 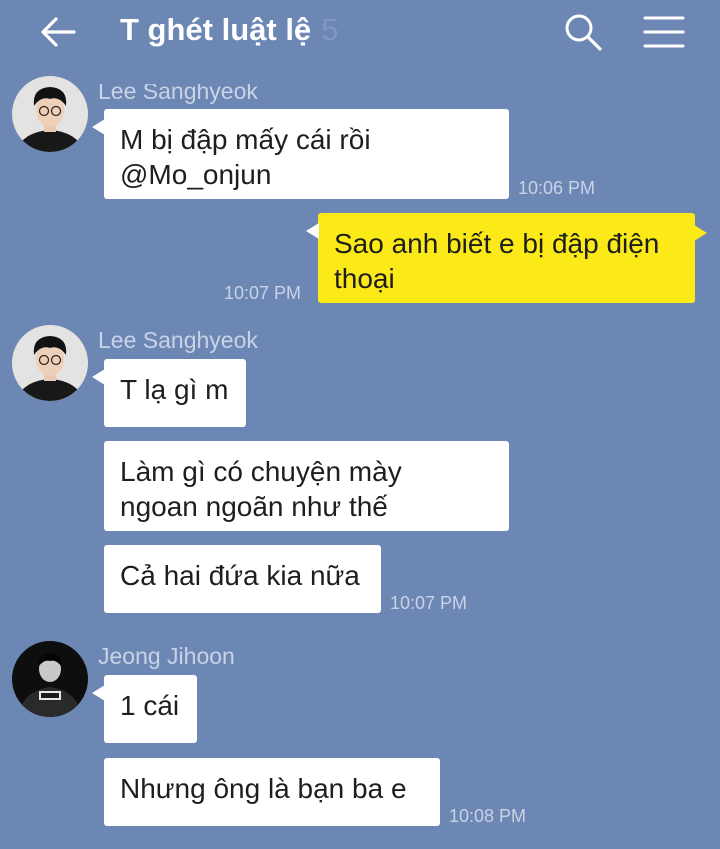 I want to click on message-time: 10:06 PM, so click(x=557, y=188).